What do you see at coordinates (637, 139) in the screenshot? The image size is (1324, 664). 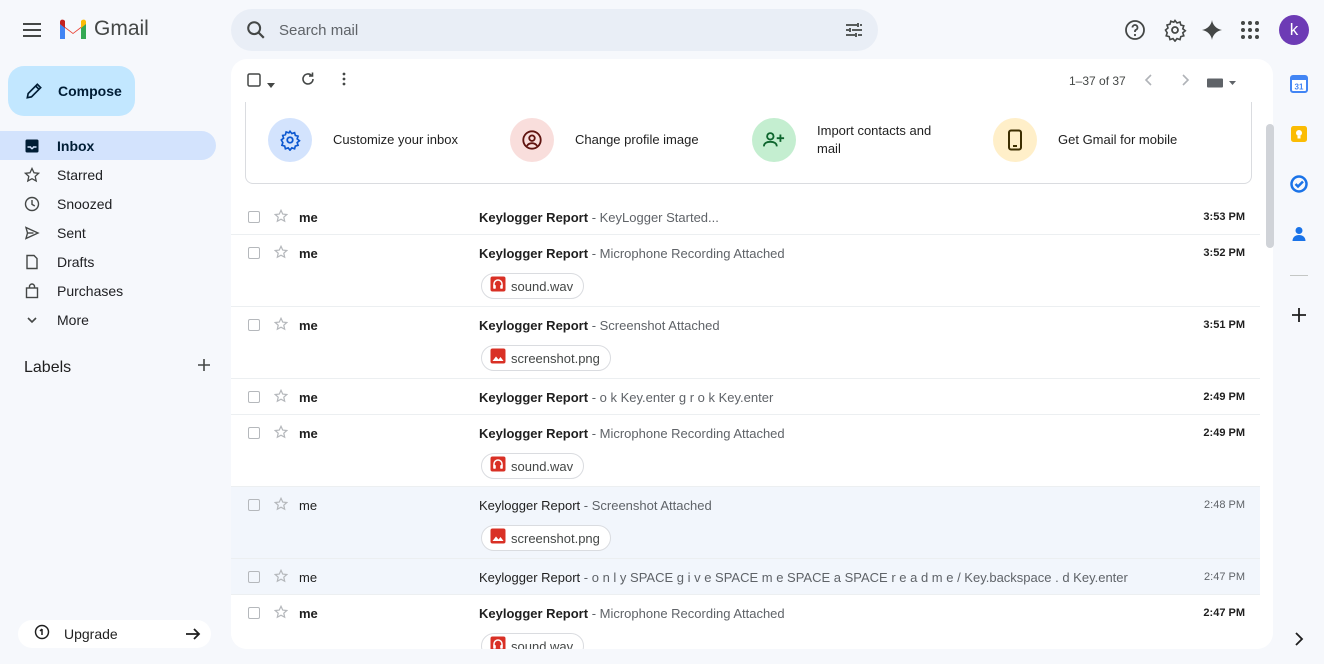 I see `promo-label: Change profile image` at bounding box center [637, 139].